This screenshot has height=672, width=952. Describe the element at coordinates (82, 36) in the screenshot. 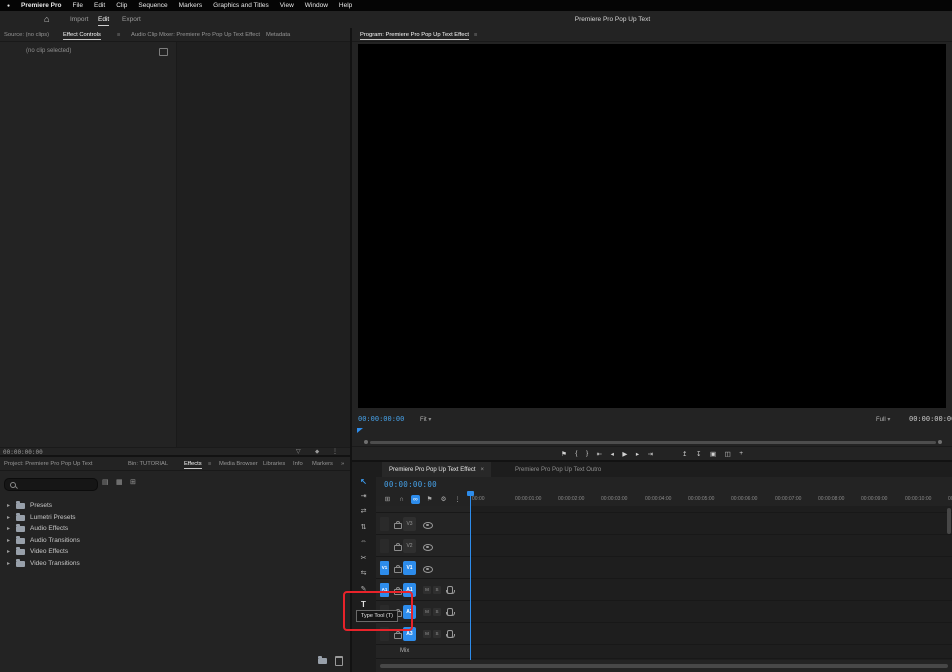

I see `tab-effect-controls: Effect Controls` at that location.